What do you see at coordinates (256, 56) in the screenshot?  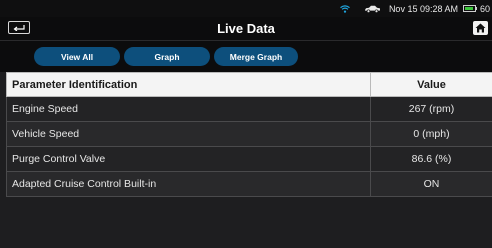 I see `merge-graph-button: Merge Graph` at bounding box center [256, 56].